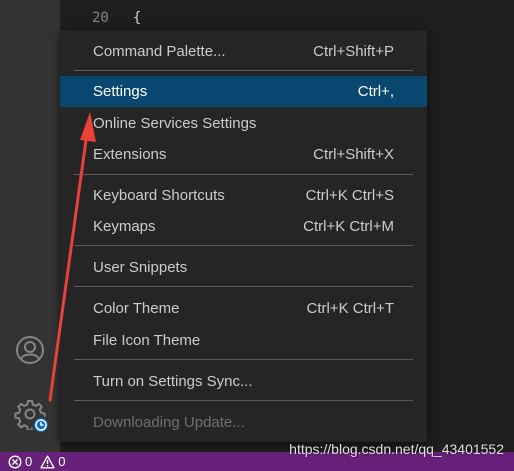 This screenshot has height=471, width=514. Describe the element at coordinates (243, 267) in the screenshot. I see `menu-item-user-snippets: User Snippets` at that location.